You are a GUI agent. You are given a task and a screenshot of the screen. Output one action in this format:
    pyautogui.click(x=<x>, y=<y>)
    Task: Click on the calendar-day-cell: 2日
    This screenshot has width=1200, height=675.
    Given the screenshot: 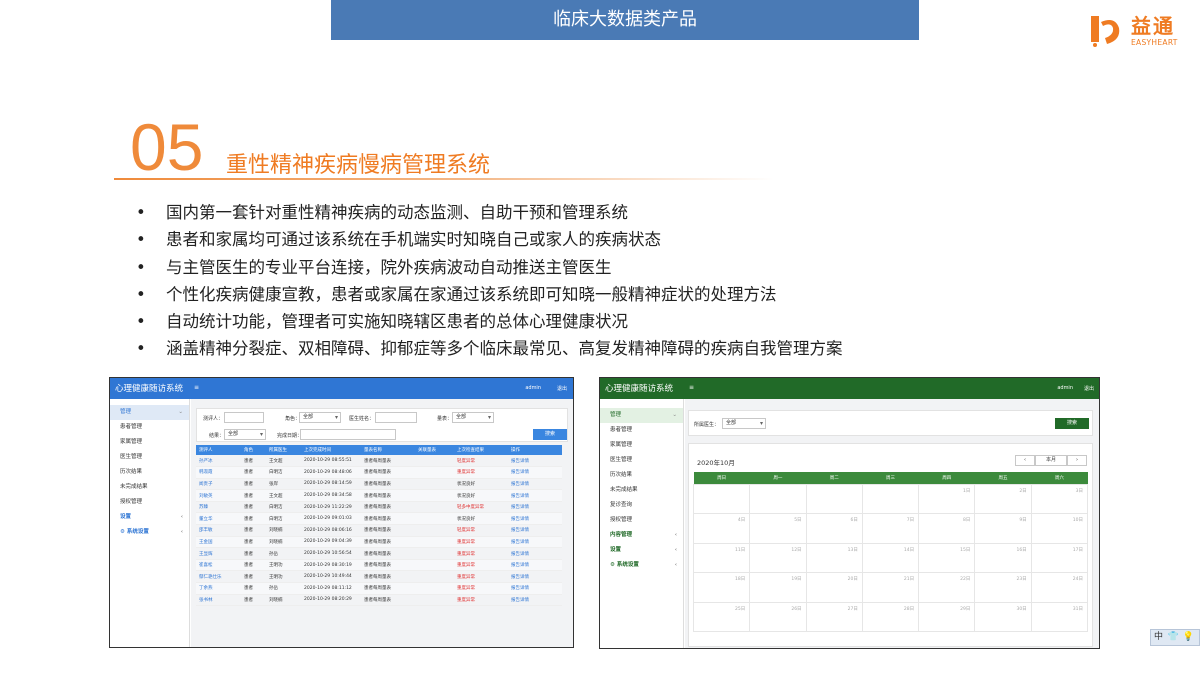 What is the action you would take?
    pyautogui.click(x=1003, y=498)
    